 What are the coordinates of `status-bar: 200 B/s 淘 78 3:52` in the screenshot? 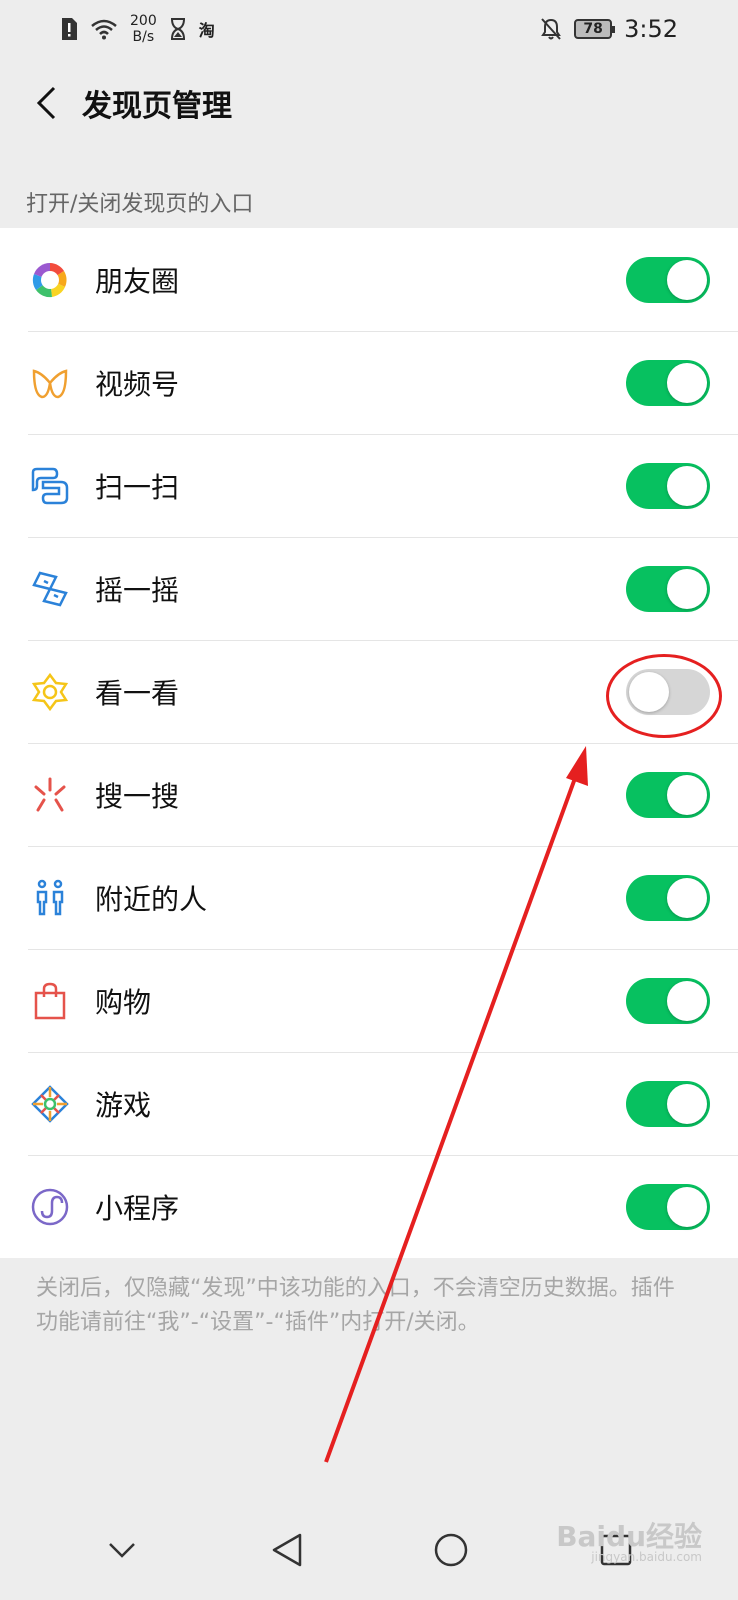 It's located at (369, 29).